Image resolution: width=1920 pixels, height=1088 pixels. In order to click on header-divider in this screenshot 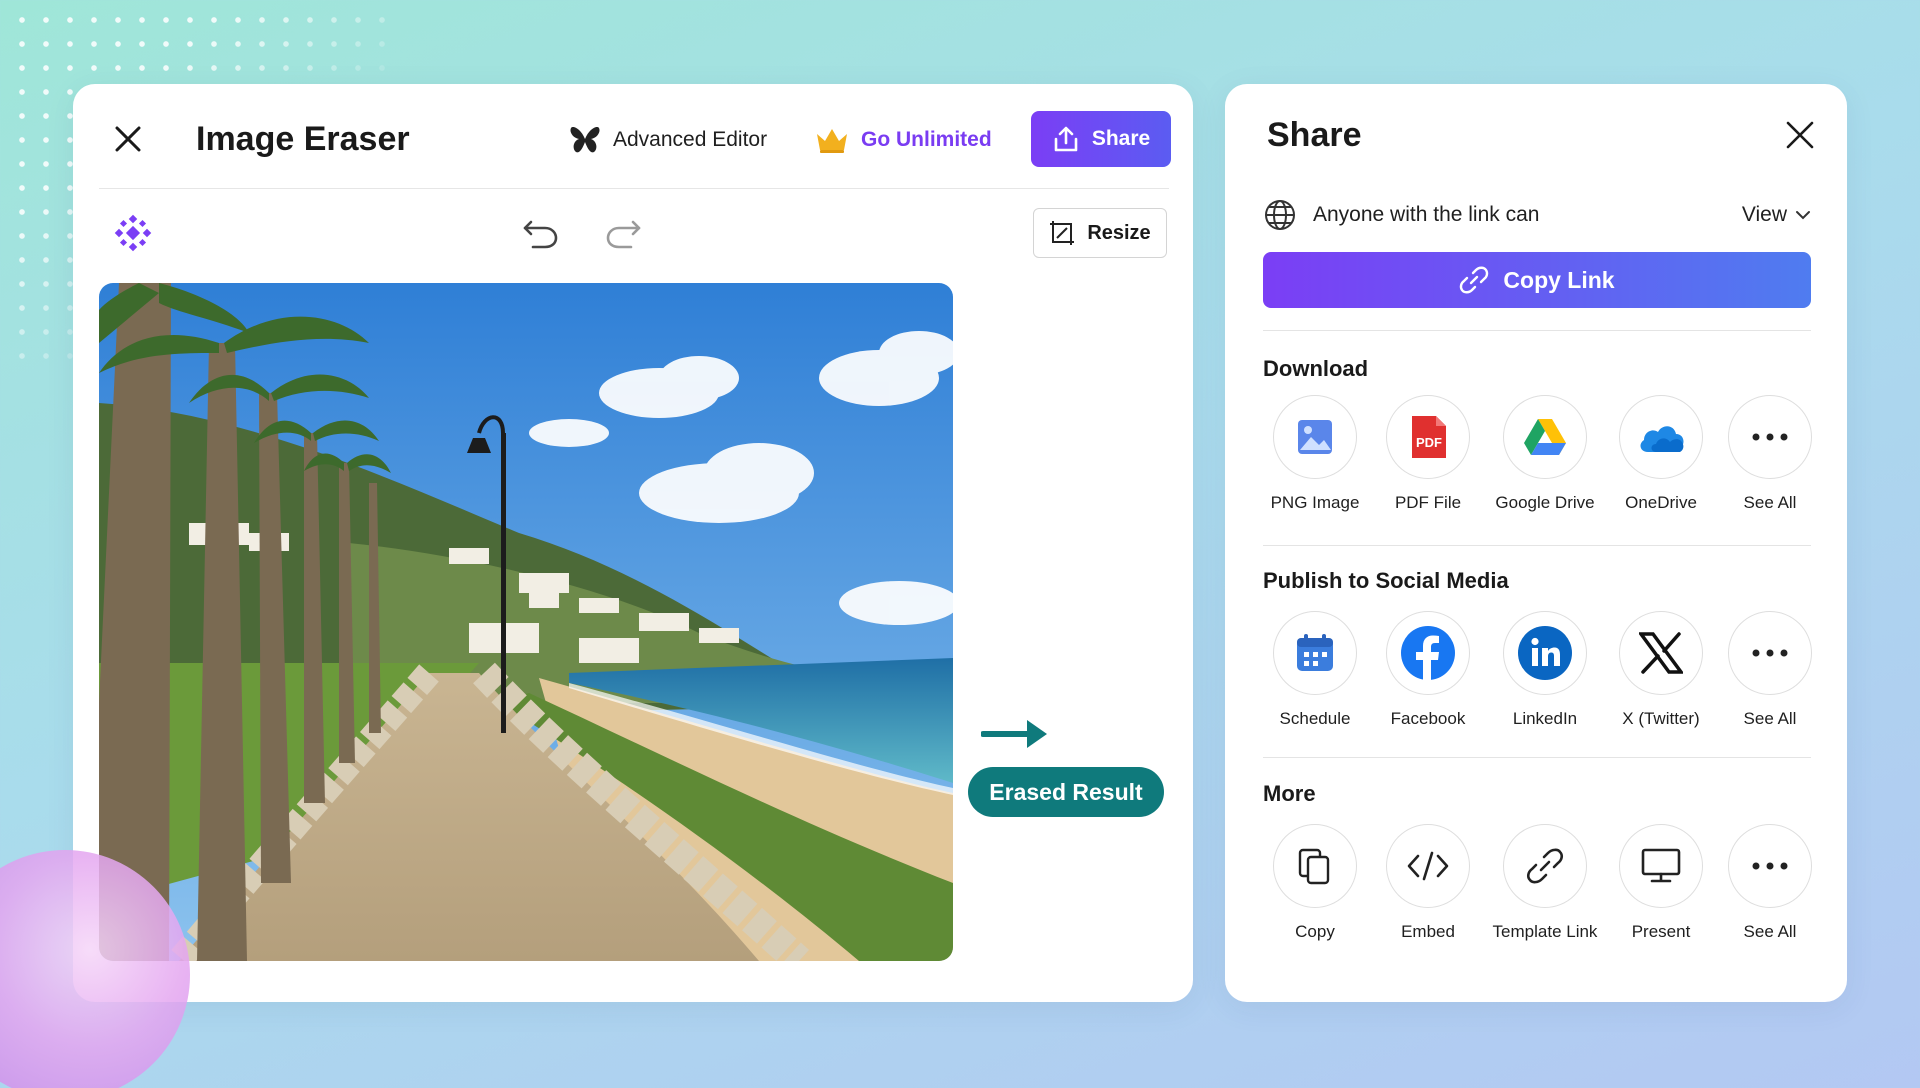, I will do `click(634, 188)`.